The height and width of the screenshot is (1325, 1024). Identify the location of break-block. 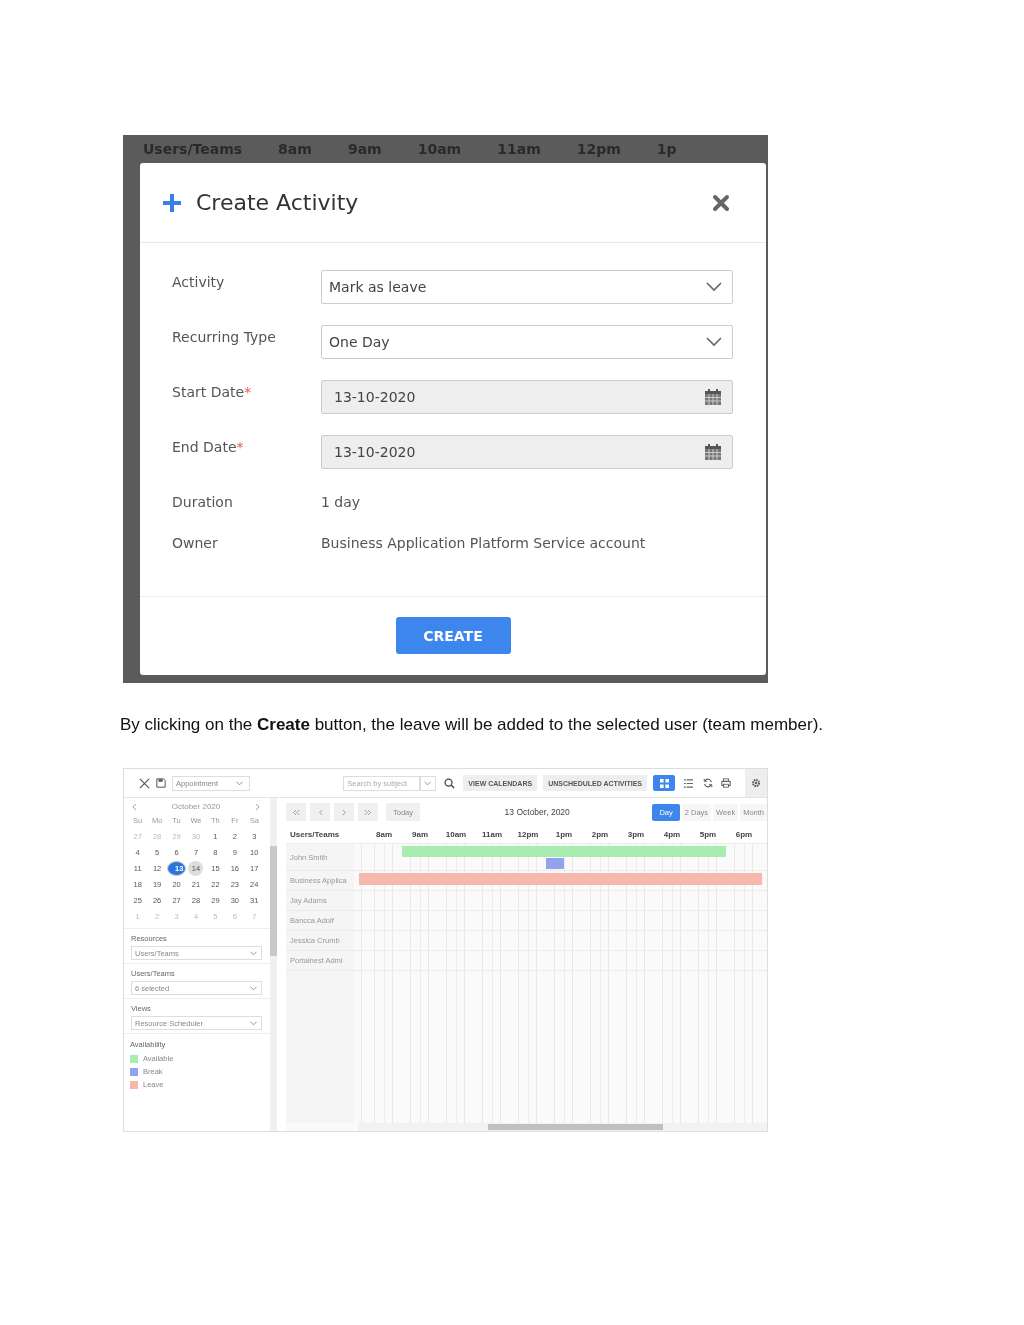
(555, 863).